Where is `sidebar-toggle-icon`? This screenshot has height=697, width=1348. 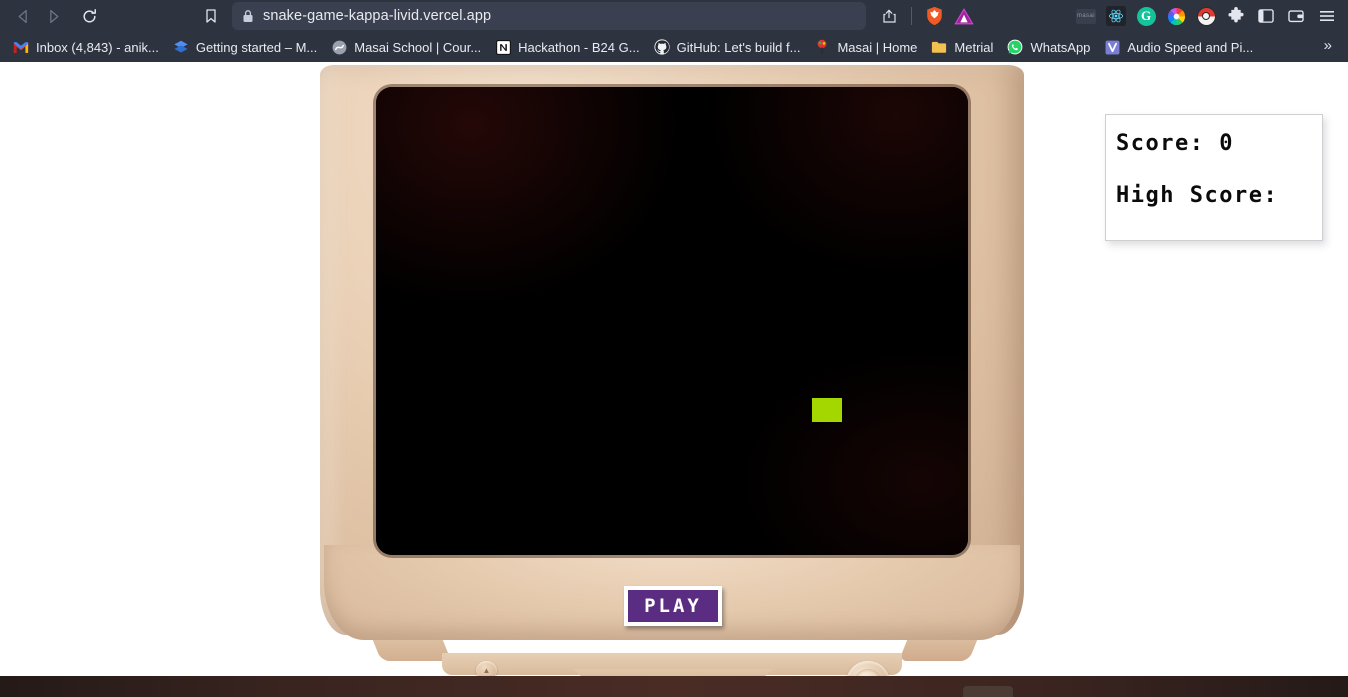
sidebar-toggle-icon is located at coordinates (1266, 16).